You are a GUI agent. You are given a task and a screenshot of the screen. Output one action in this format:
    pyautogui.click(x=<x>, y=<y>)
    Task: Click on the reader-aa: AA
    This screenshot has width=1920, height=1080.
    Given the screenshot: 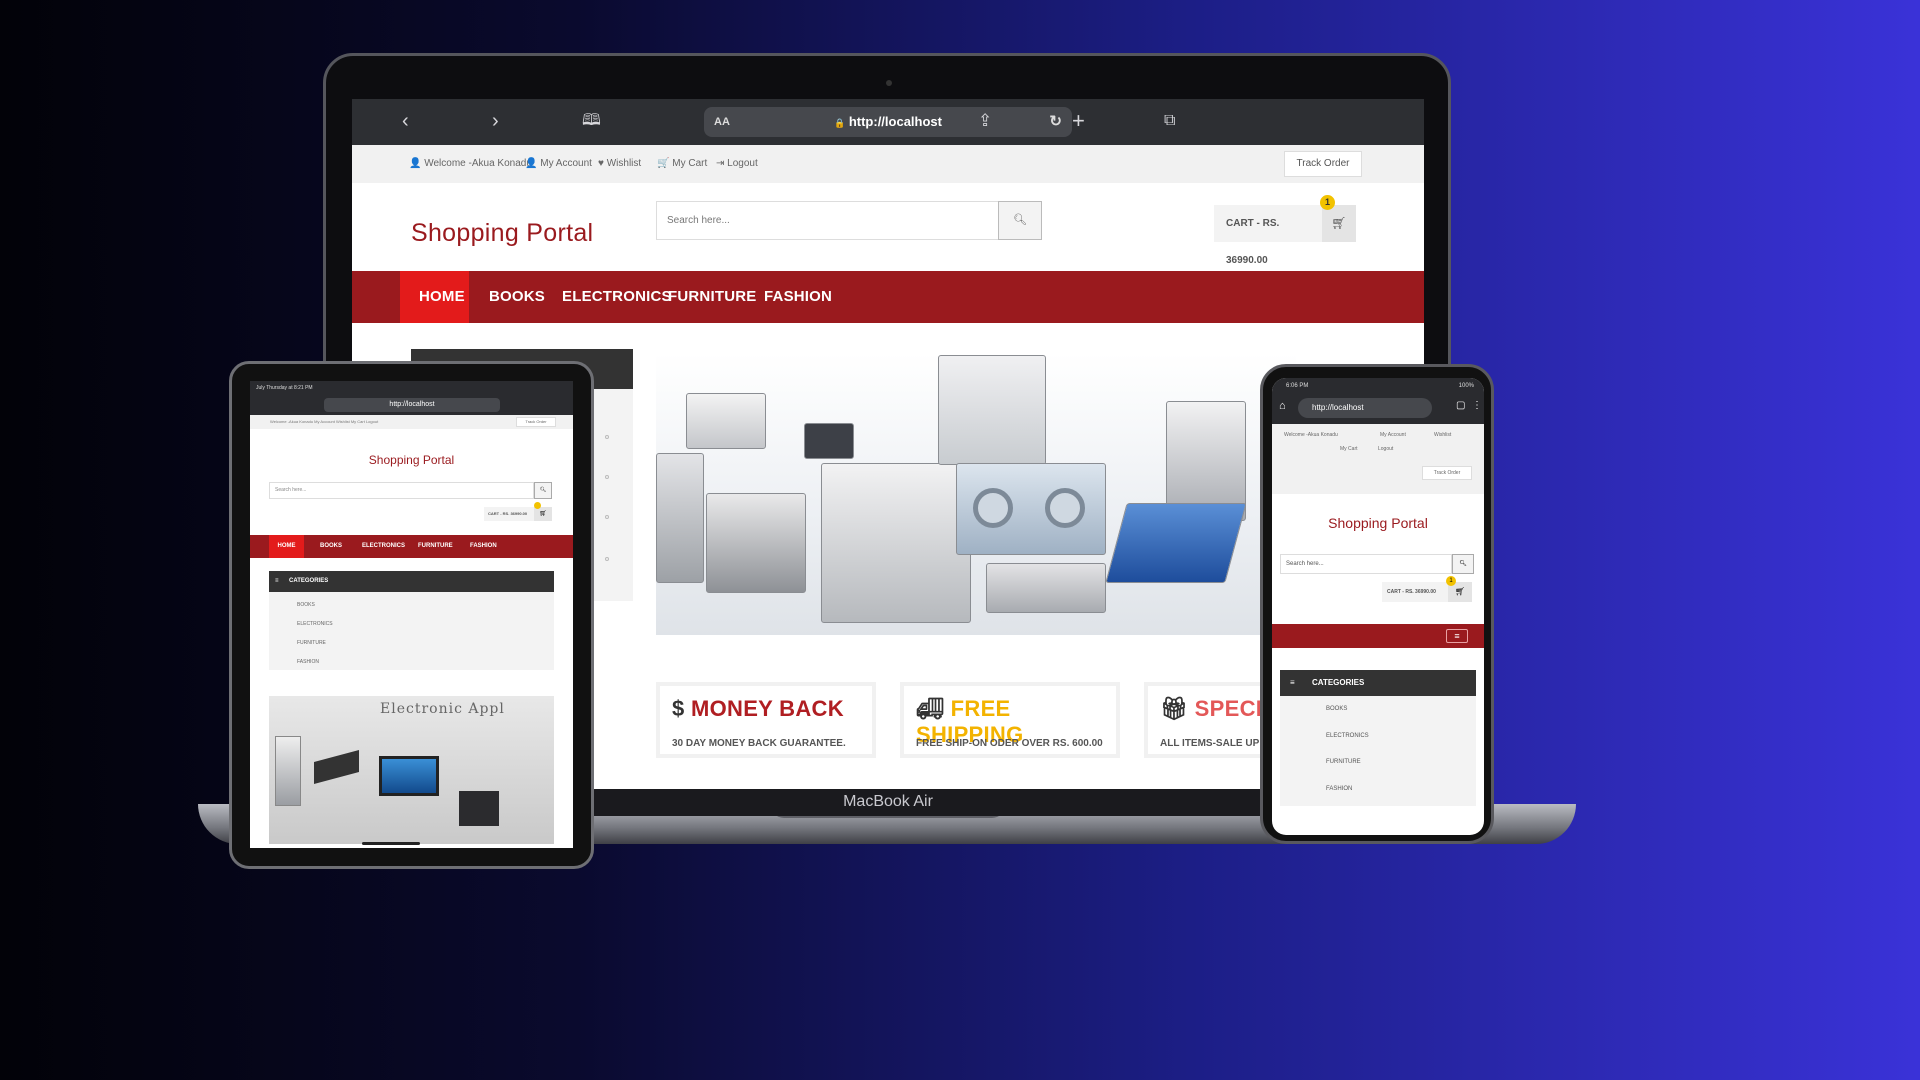 What is the action you would take?
    pyautogui.click(x=722, y=122)
    